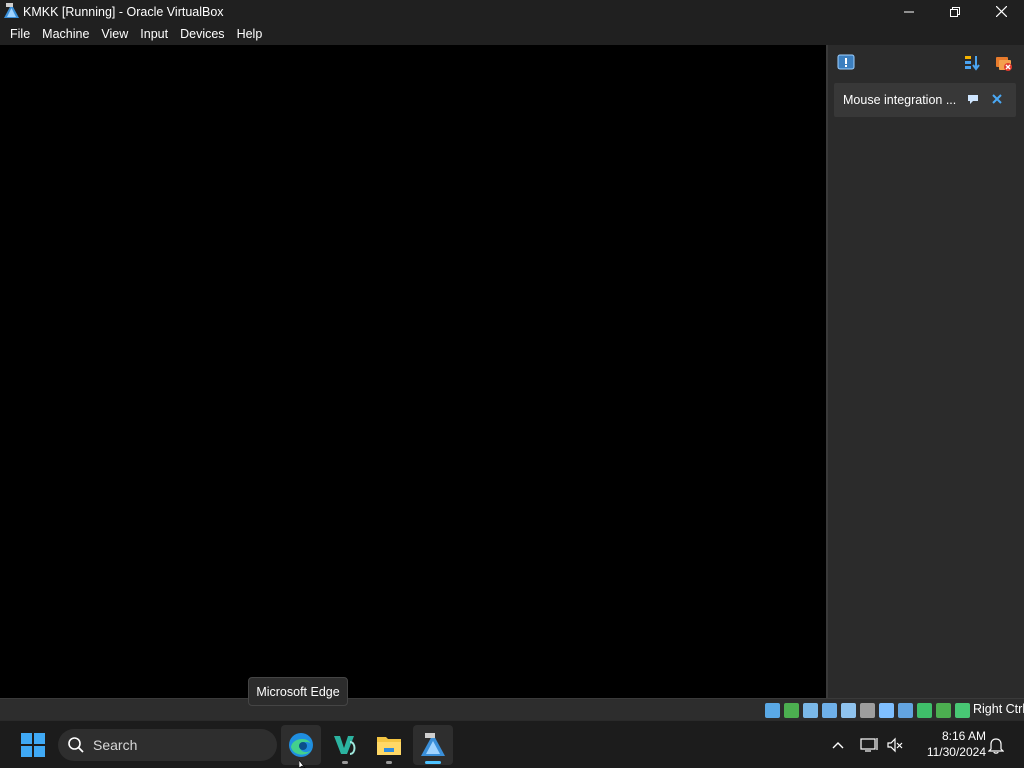 The height and width of the screenshot is (768, 1024). What do you see at coordinates (154, 34) in the screenshot?
I see `menu-input: Input` at bounding box center [154, 34].